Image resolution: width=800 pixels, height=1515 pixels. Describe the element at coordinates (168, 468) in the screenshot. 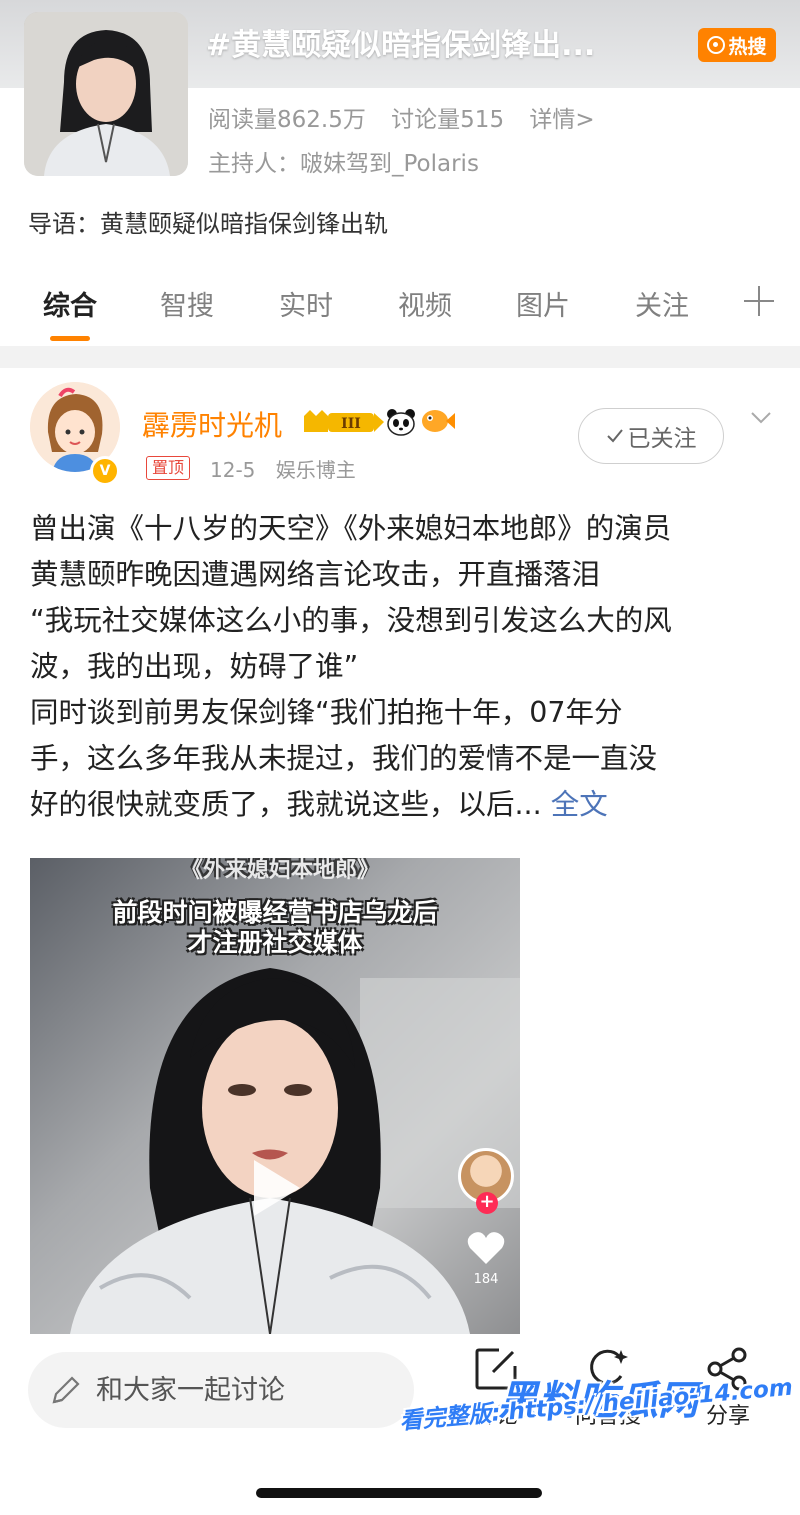

I see `pinned-tag: 置顶` at that location.